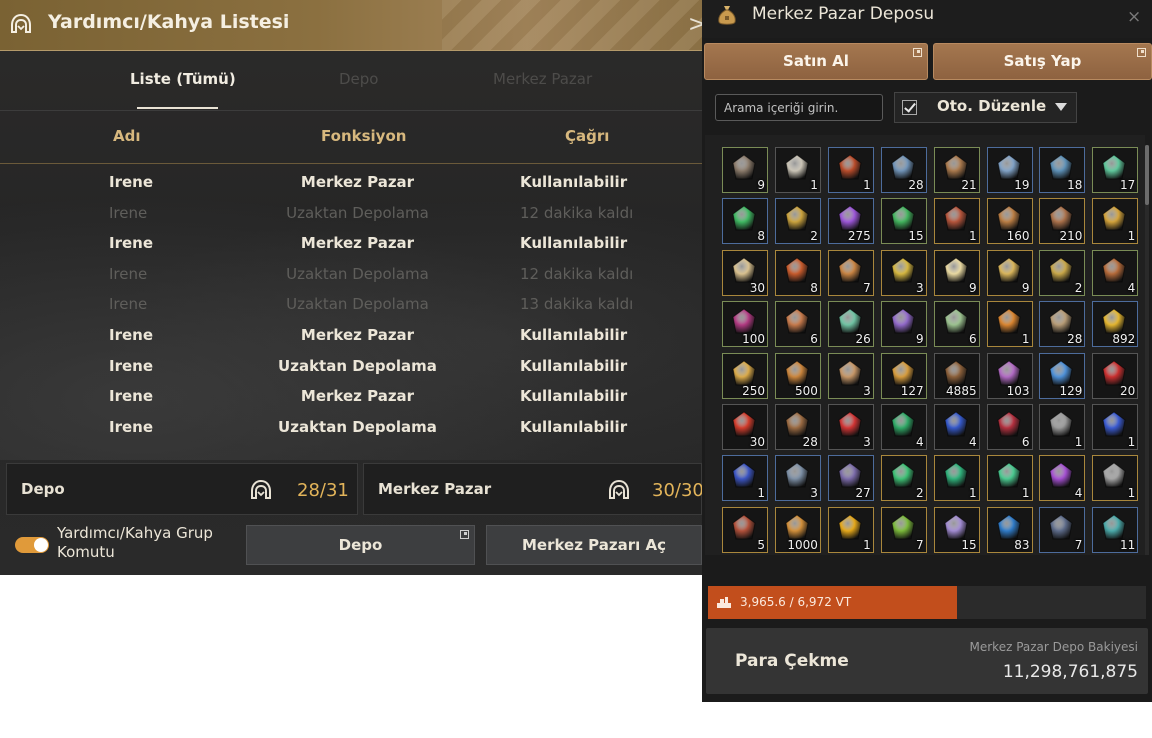 The image size is (1152, 738). Describe the element at coordinates (1115, 375) in the screenshot. I see `item-slot: 20` at that location.